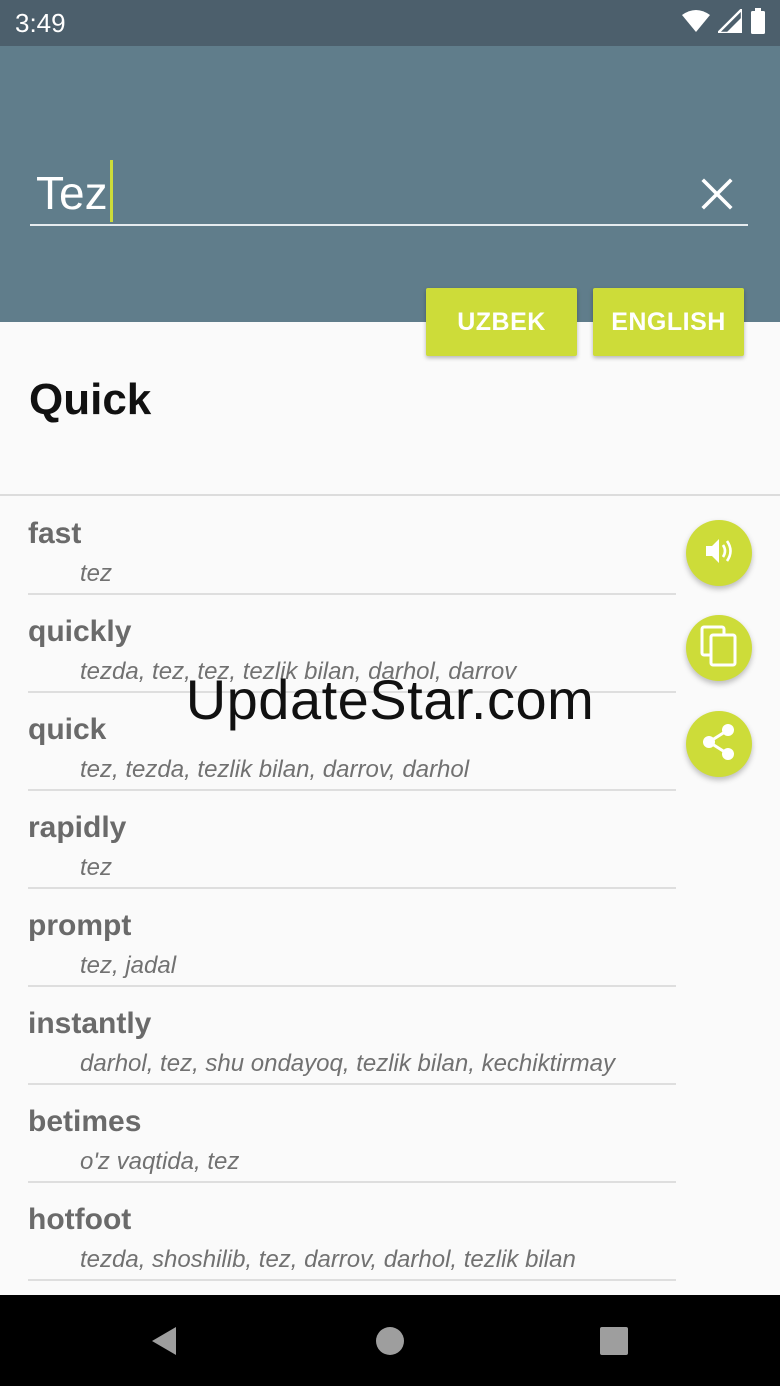 The width and height of the screenshot is (780, 1386). What do you see at coordinates (390, 699) in the screenshot?
I see `watermark-text: UpdateStar.com` at bounding box center [390, 699].